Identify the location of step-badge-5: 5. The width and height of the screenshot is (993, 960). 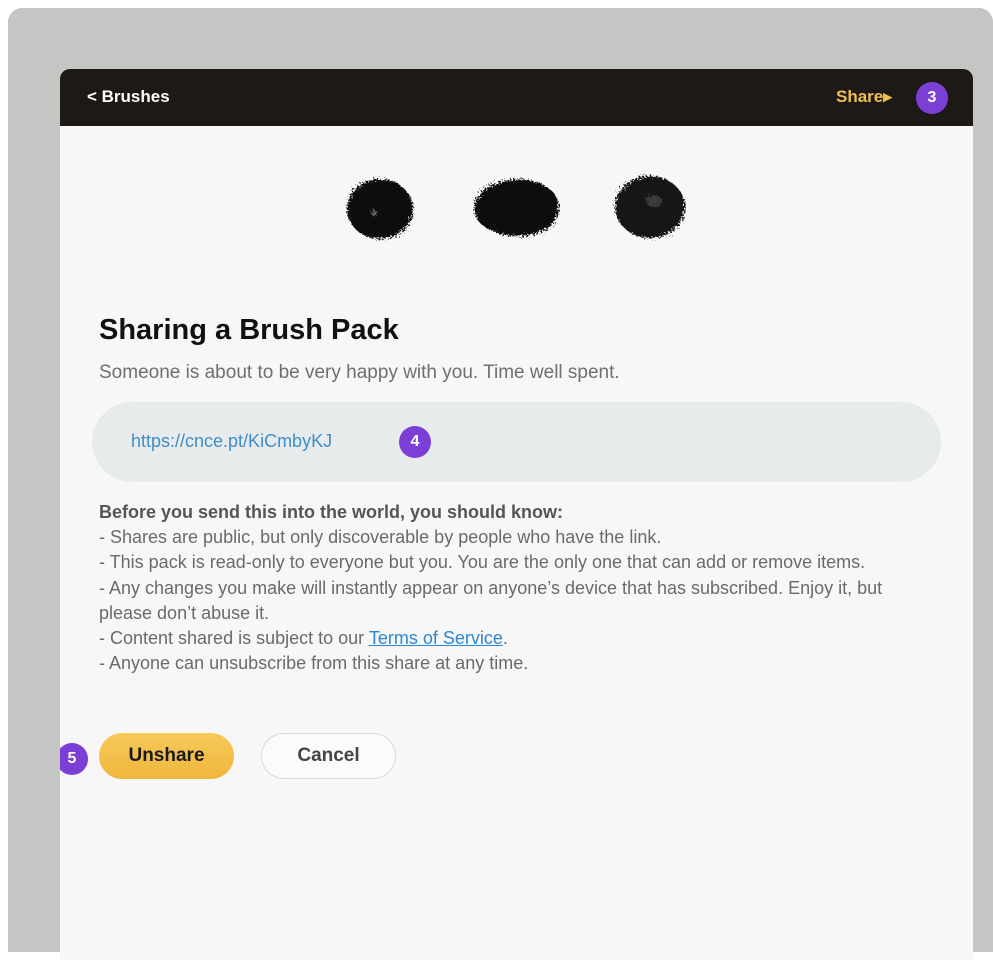
(74, 759).